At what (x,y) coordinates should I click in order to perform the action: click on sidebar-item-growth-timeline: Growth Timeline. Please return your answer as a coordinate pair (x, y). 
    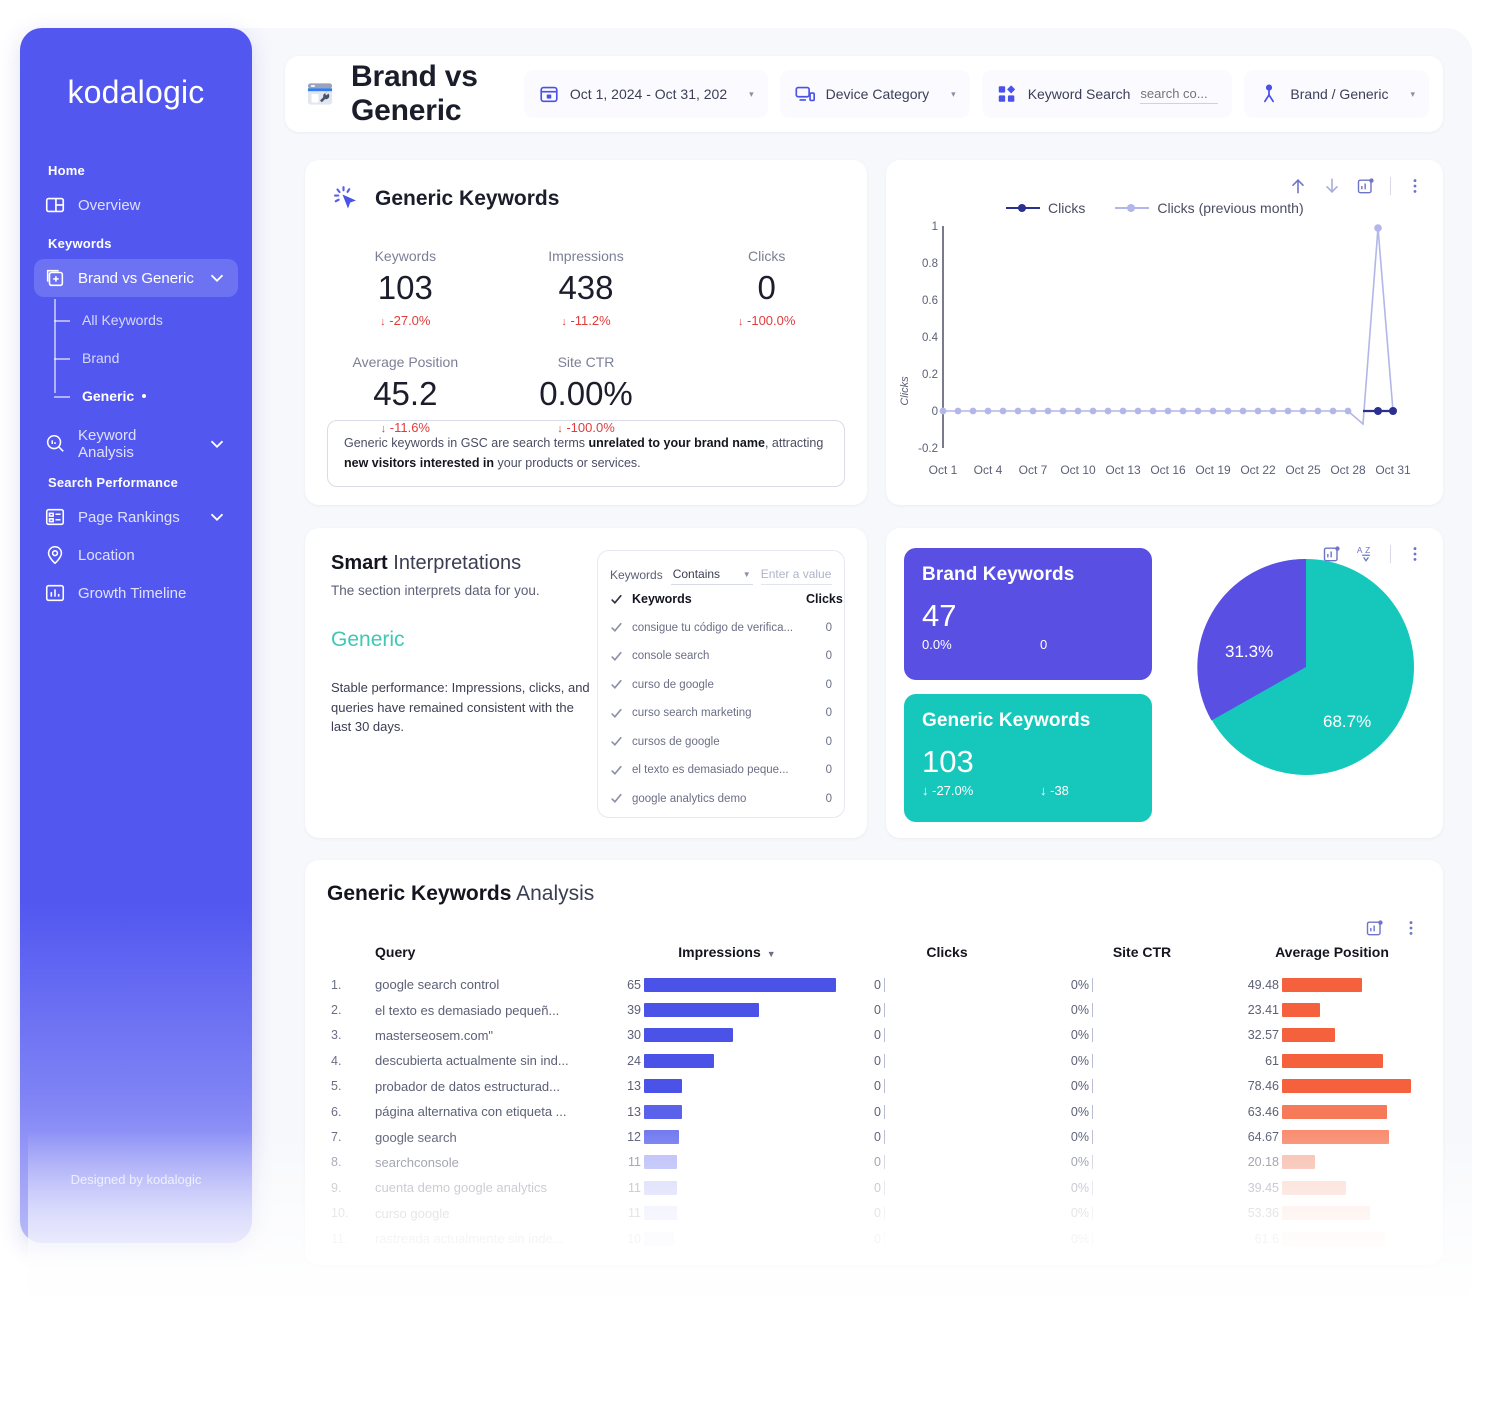
    Looking at the image, I should click on (136, 593).